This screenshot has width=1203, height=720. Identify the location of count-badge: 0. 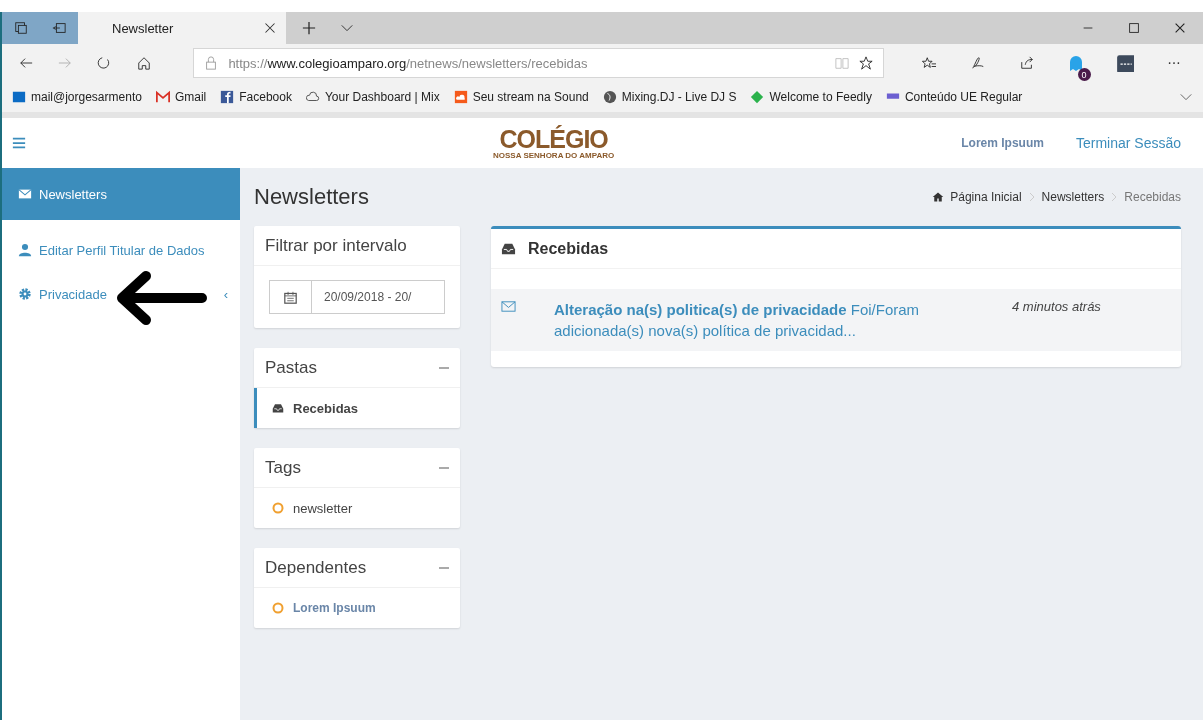
(1084, 74).